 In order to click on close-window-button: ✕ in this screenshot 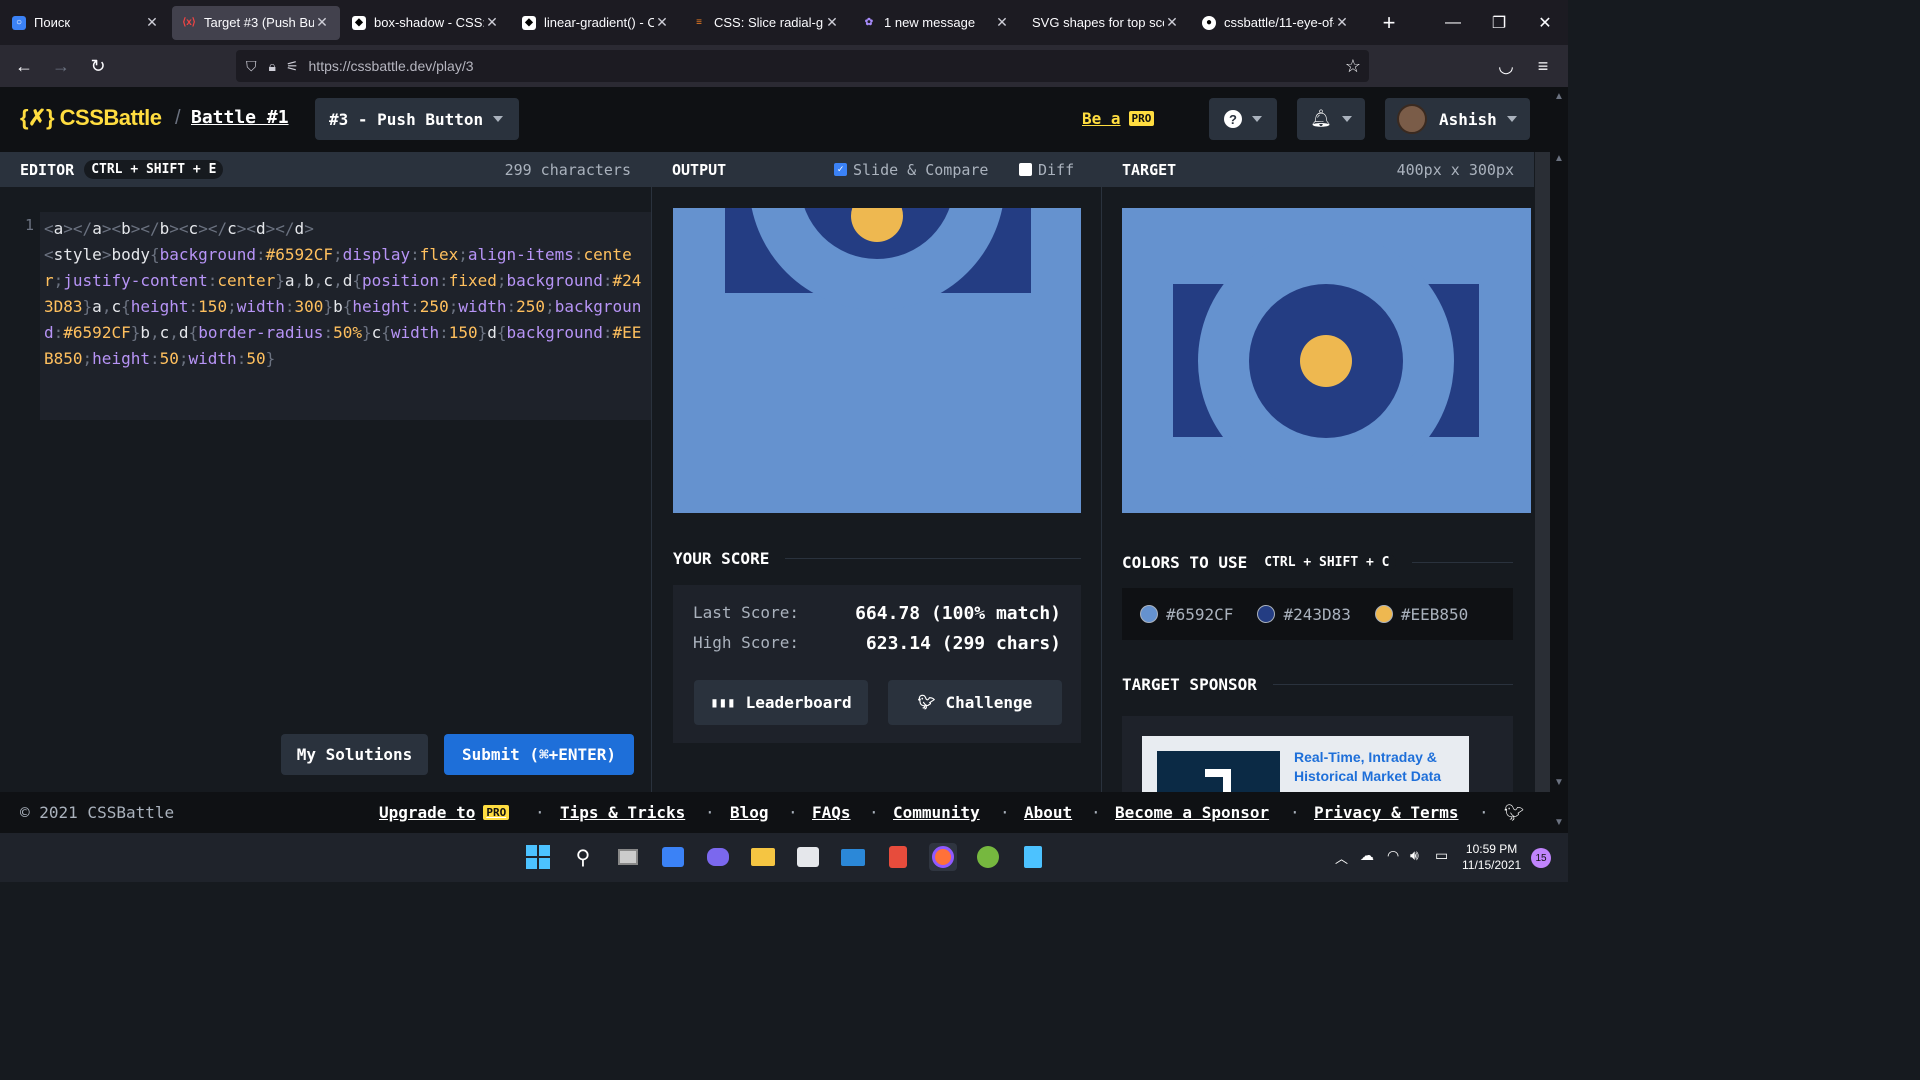, I will do `click(1545, 22)`.